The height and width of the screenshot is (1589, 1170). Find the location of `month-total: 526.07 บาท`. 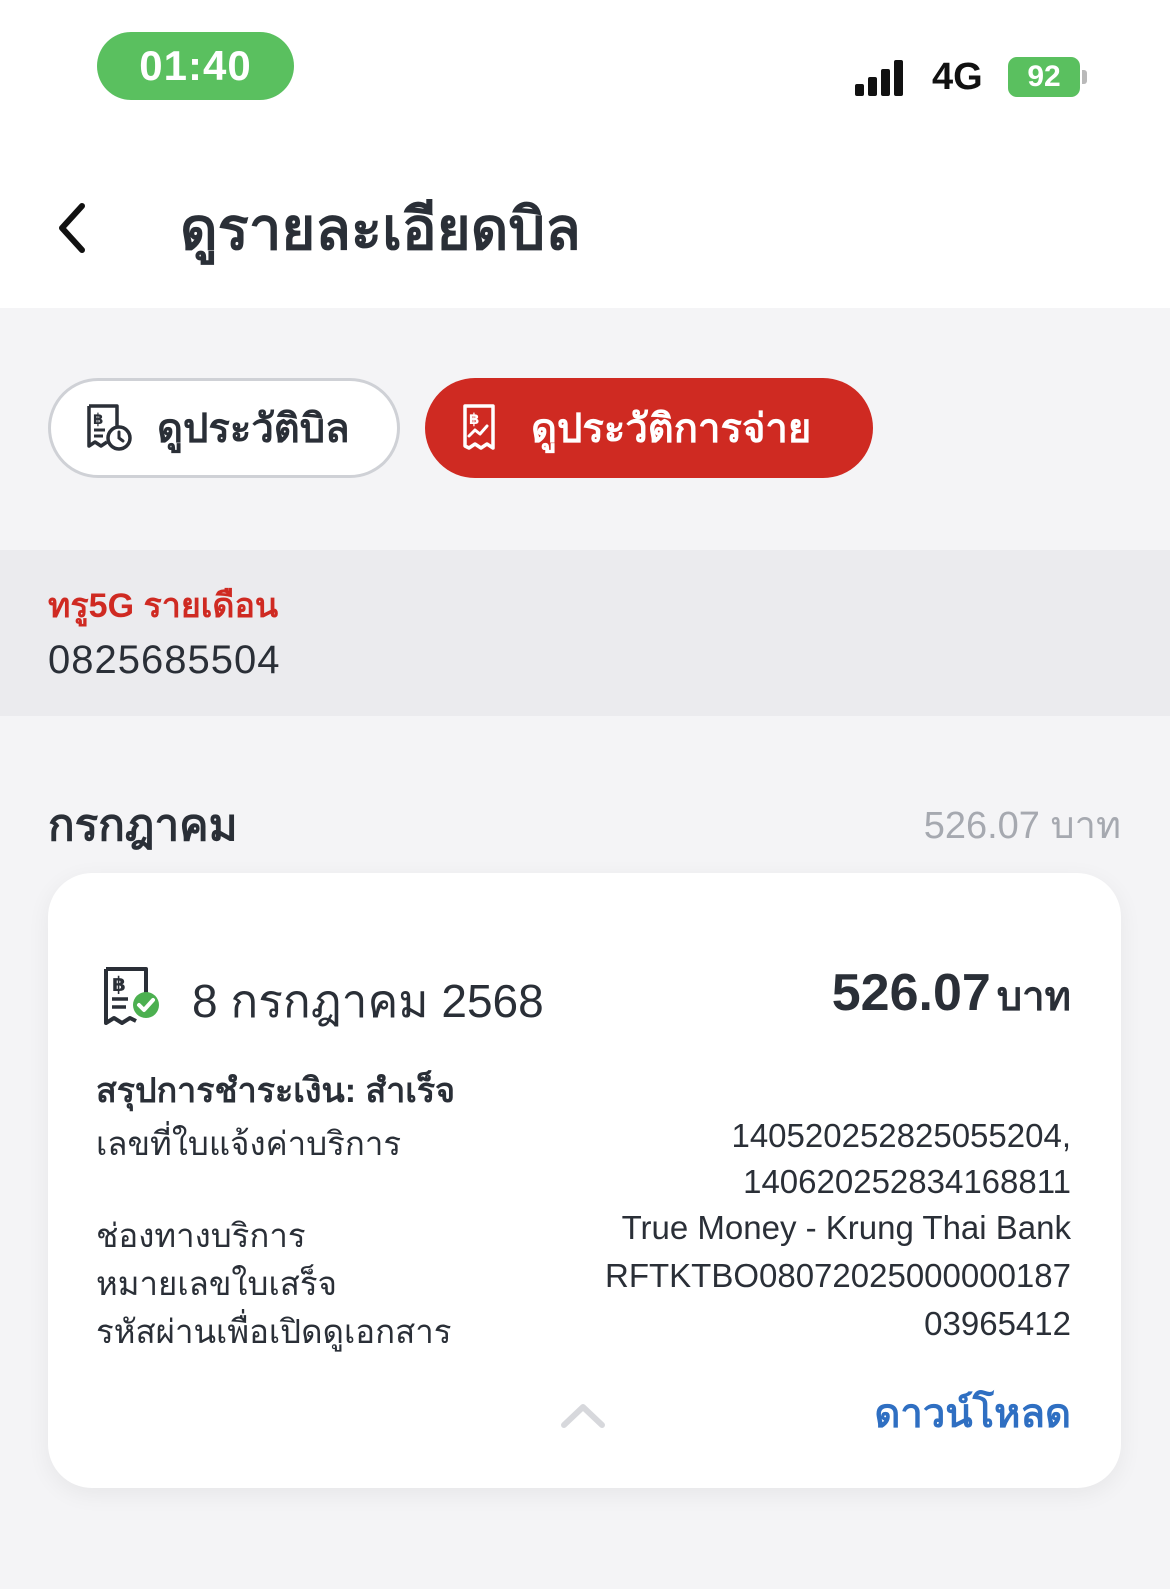

month-total: 526.07 บาท is located at coordinates (1022, 826).